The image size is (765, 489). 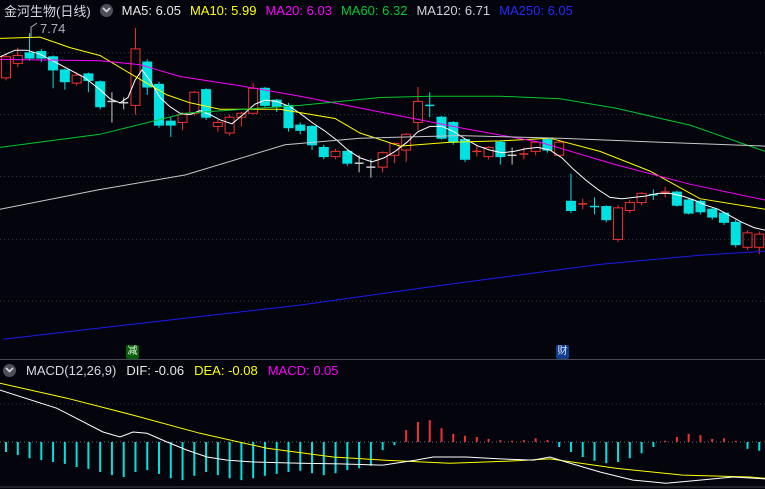 What do you see at coordinates (226, 370) in the screenshot?
I see `dea-value-label: DEA: -0.08` at bounding box center [226, 370].